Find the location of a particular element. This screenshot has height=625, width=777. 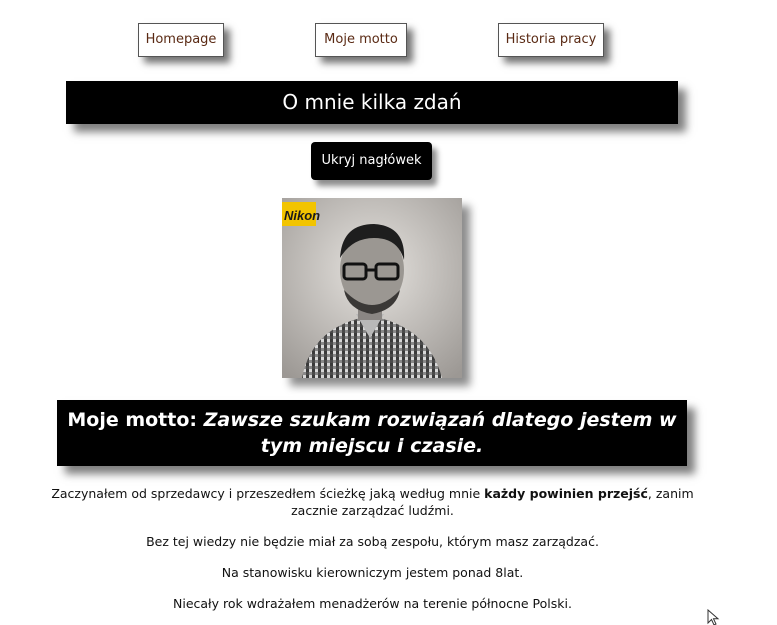

nav-history-button: Historia pracy is located at coordinates (551, 40).